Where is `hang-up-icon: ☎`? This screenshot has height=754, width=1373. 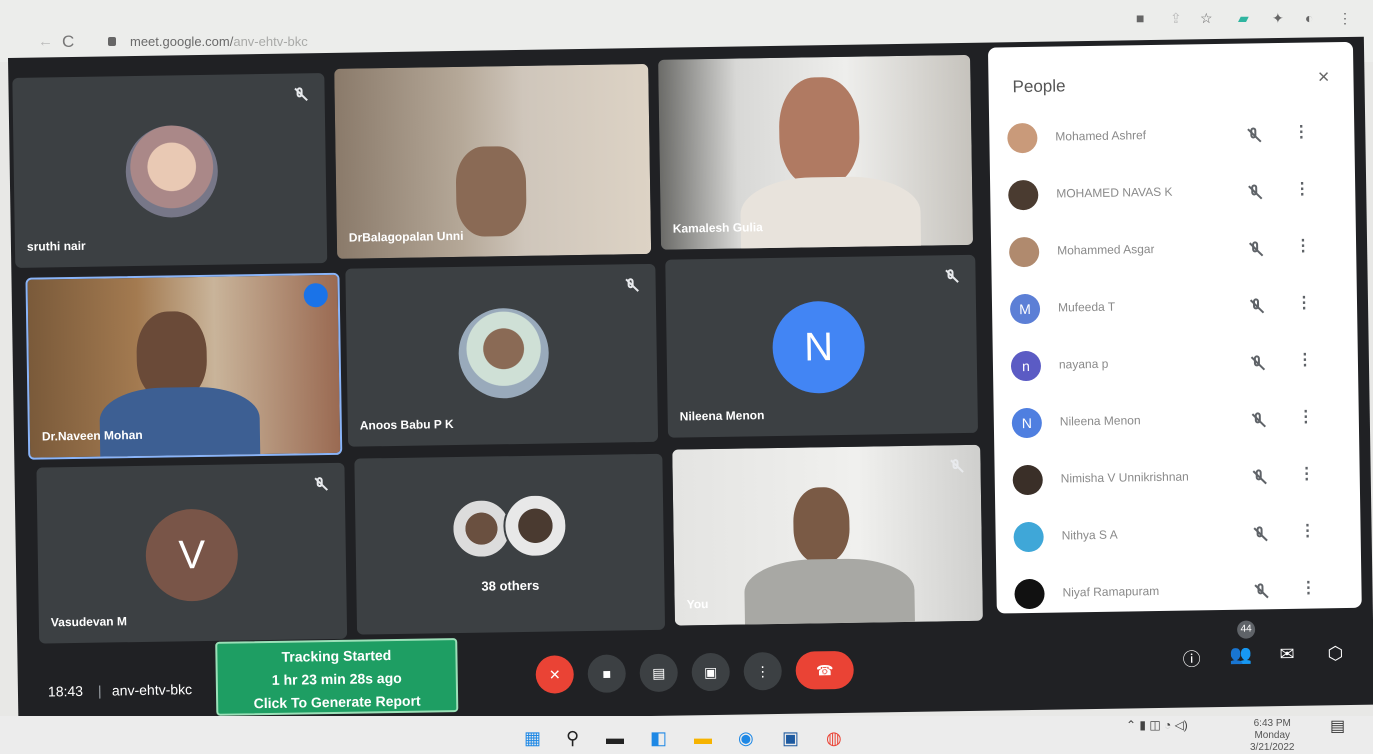
hang-up-icon: ☎ is located at coordinates (824, 669).